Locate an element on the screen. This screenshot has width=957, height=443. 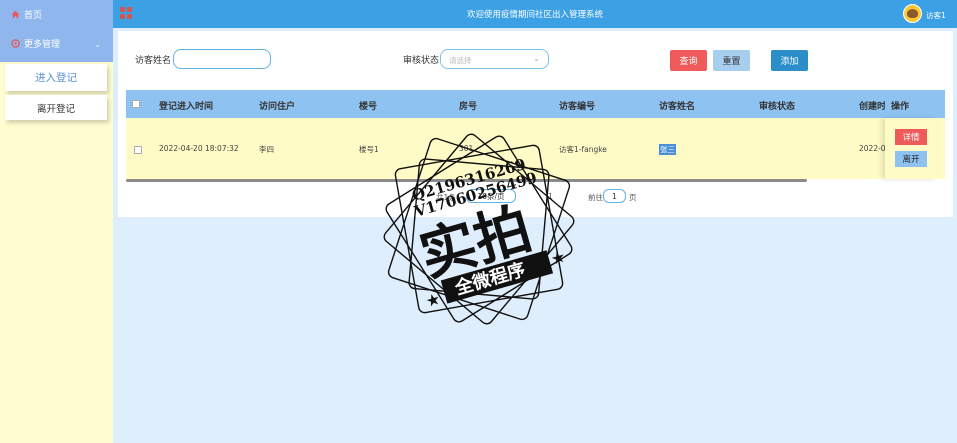
sidebar-item-entry-register: 进入登记 is located at coordinates (56, 77).